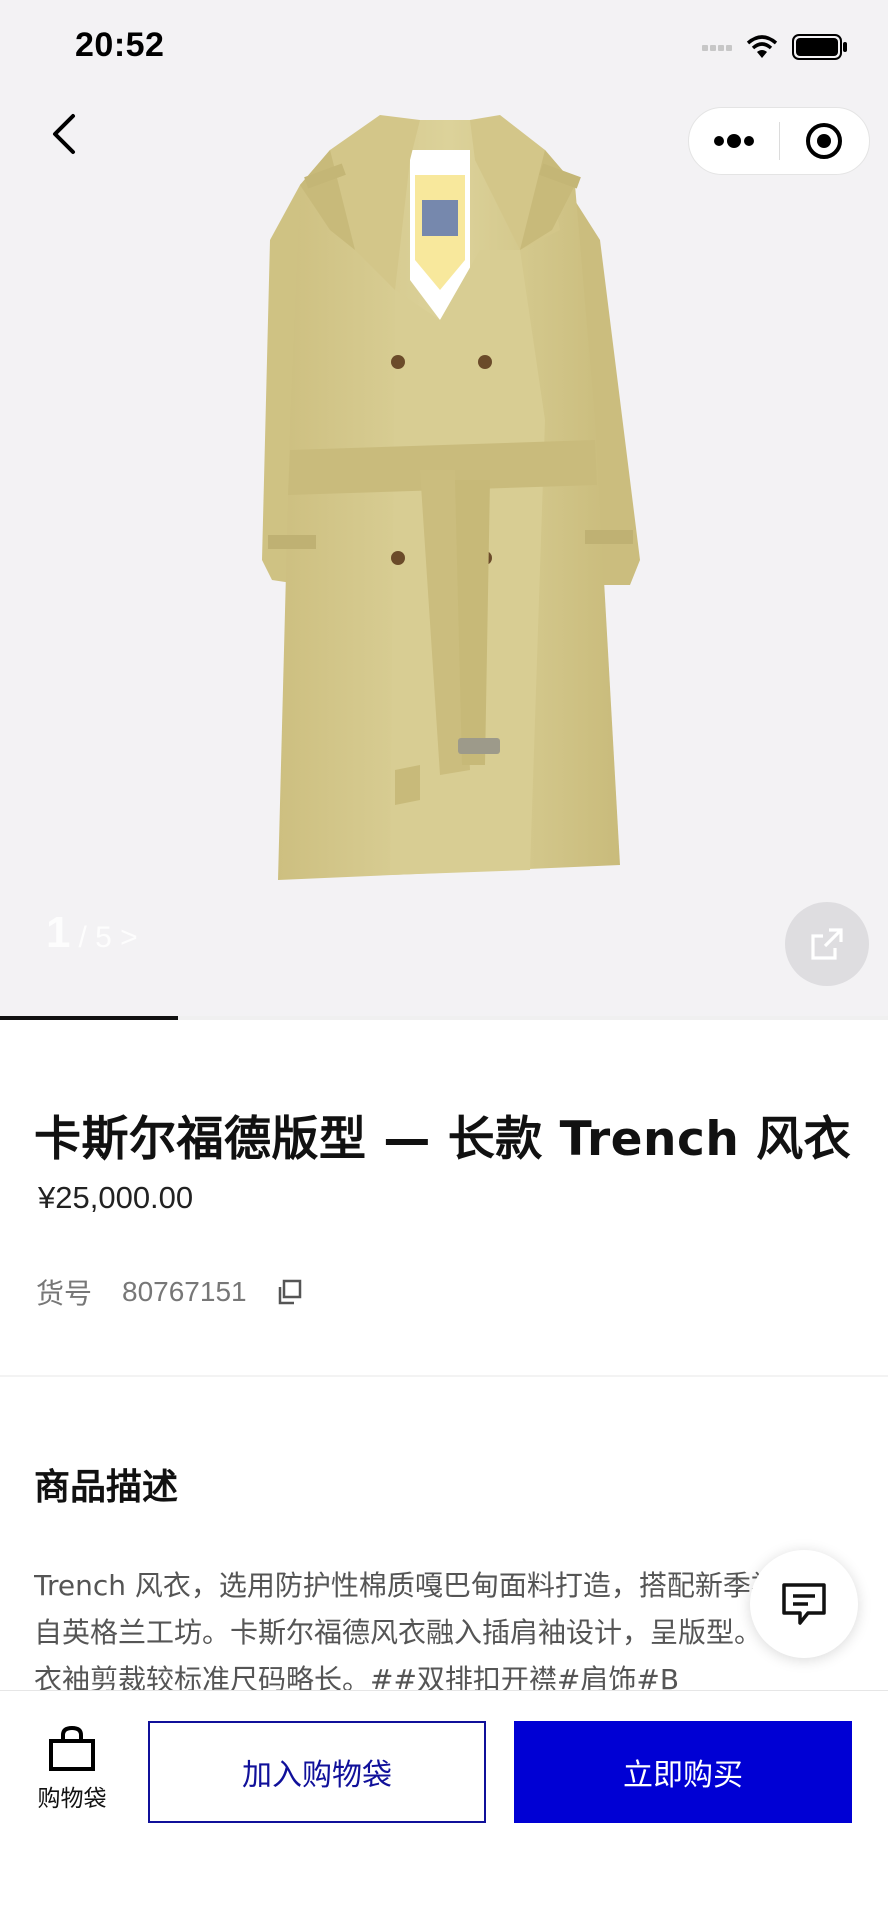 This screenshot has width=888, height=1922. Describe the element at coordinates (819, 47) in the screenshot. I see `battery-icon` at that location.